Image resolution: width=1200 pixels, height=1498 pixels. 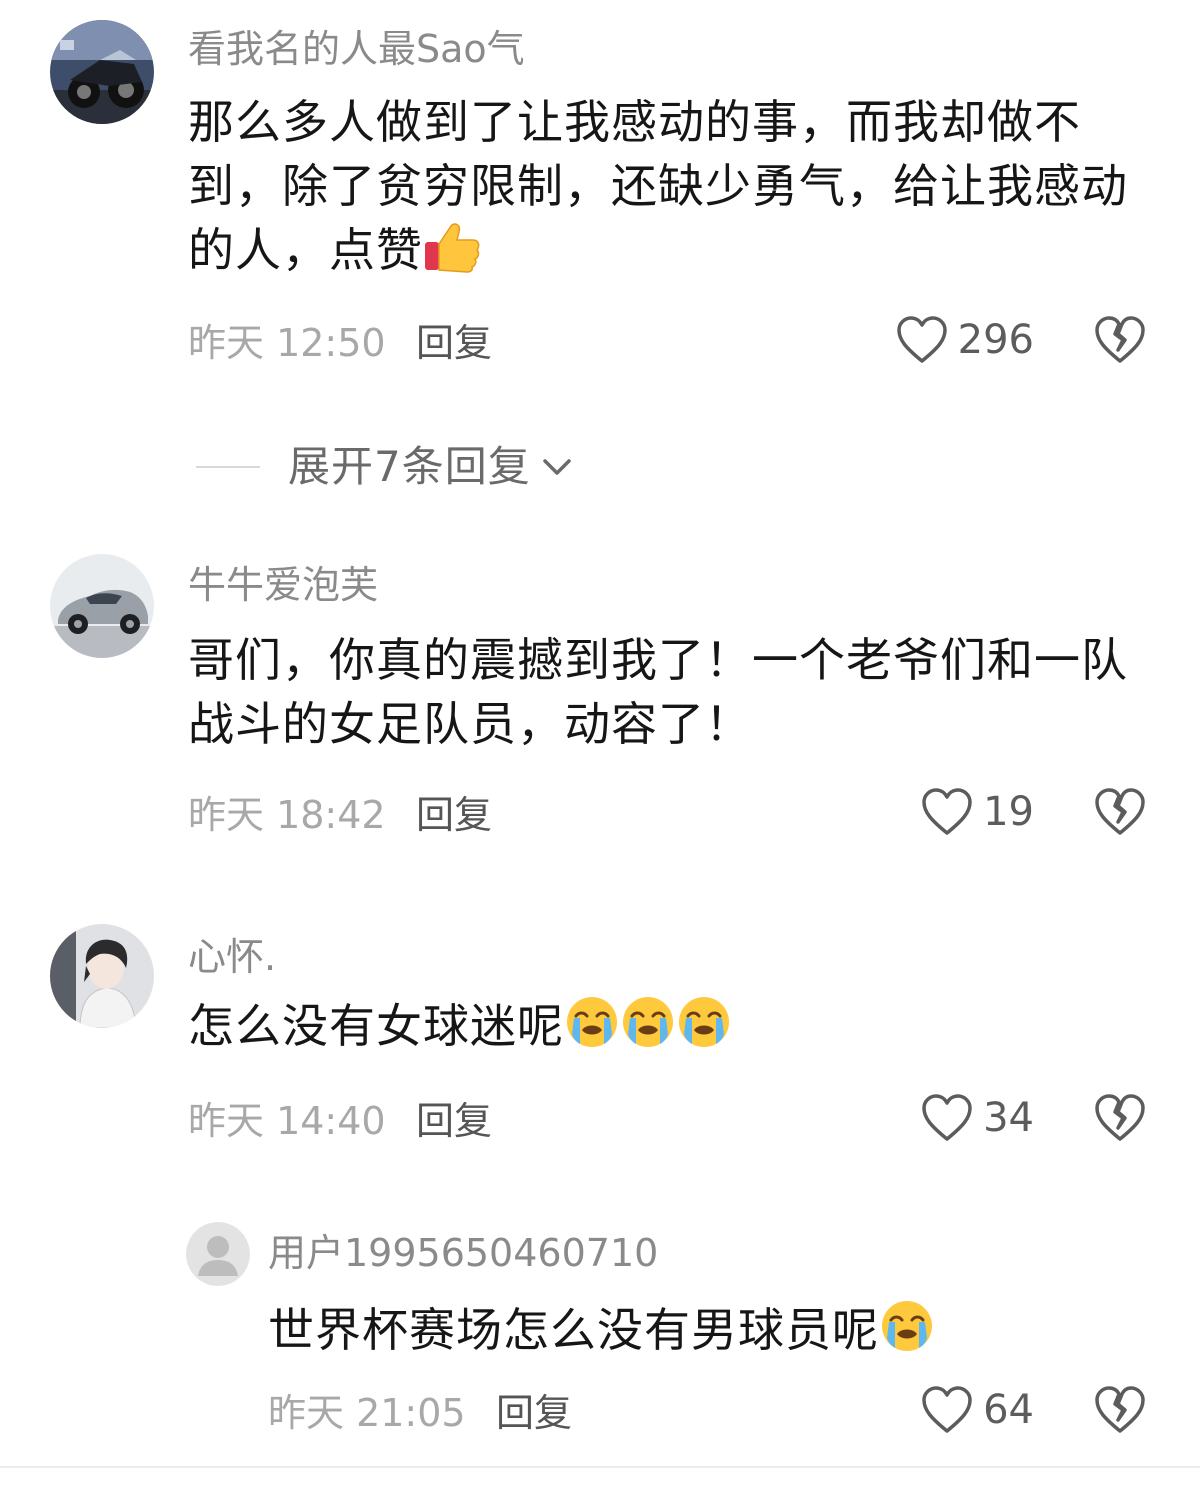 What do you see at coordinates (977, 1118) in the screenshot?
I see `like-button: 34` at bounding box center [977, 1118].